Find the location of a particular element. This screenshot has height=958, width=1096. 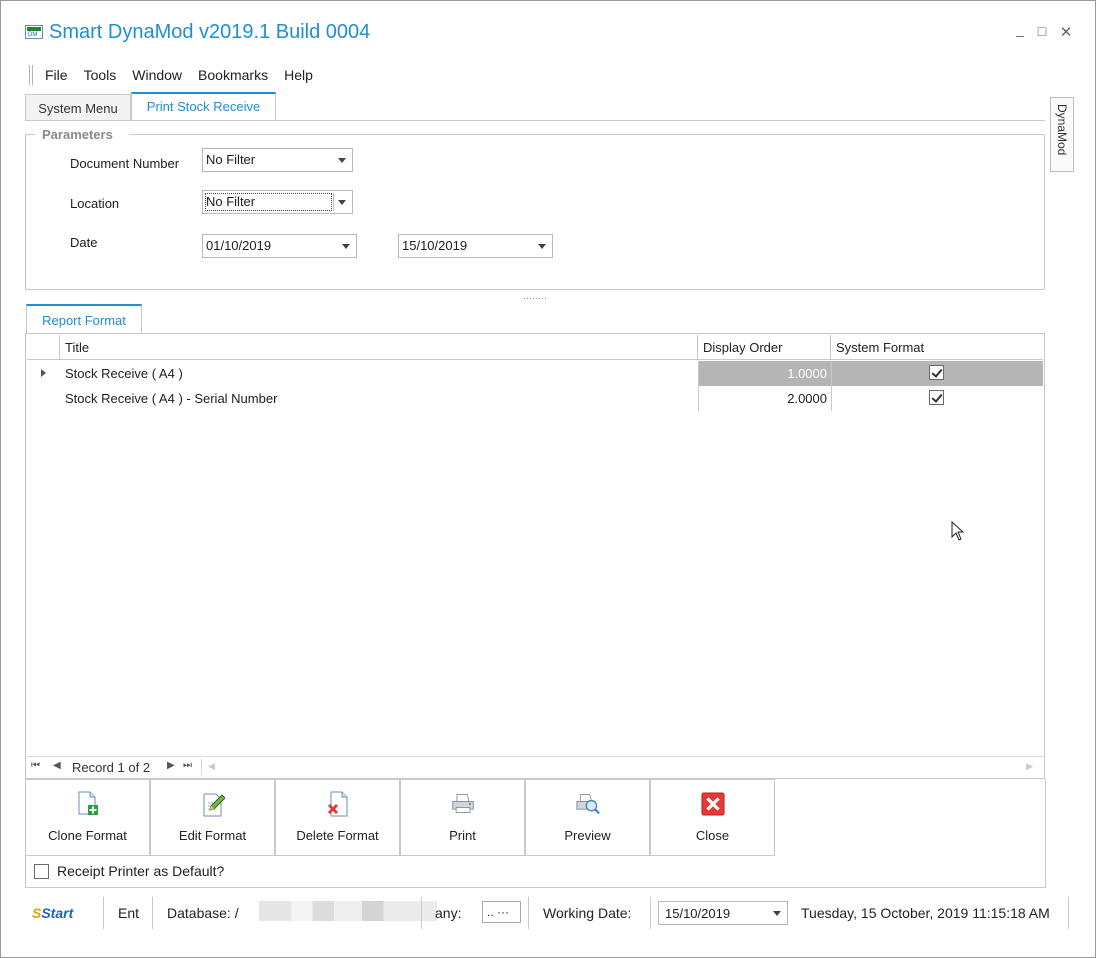

receipt-printer-label: Receipt Printer as Default? is located at coordinates (141, 871).